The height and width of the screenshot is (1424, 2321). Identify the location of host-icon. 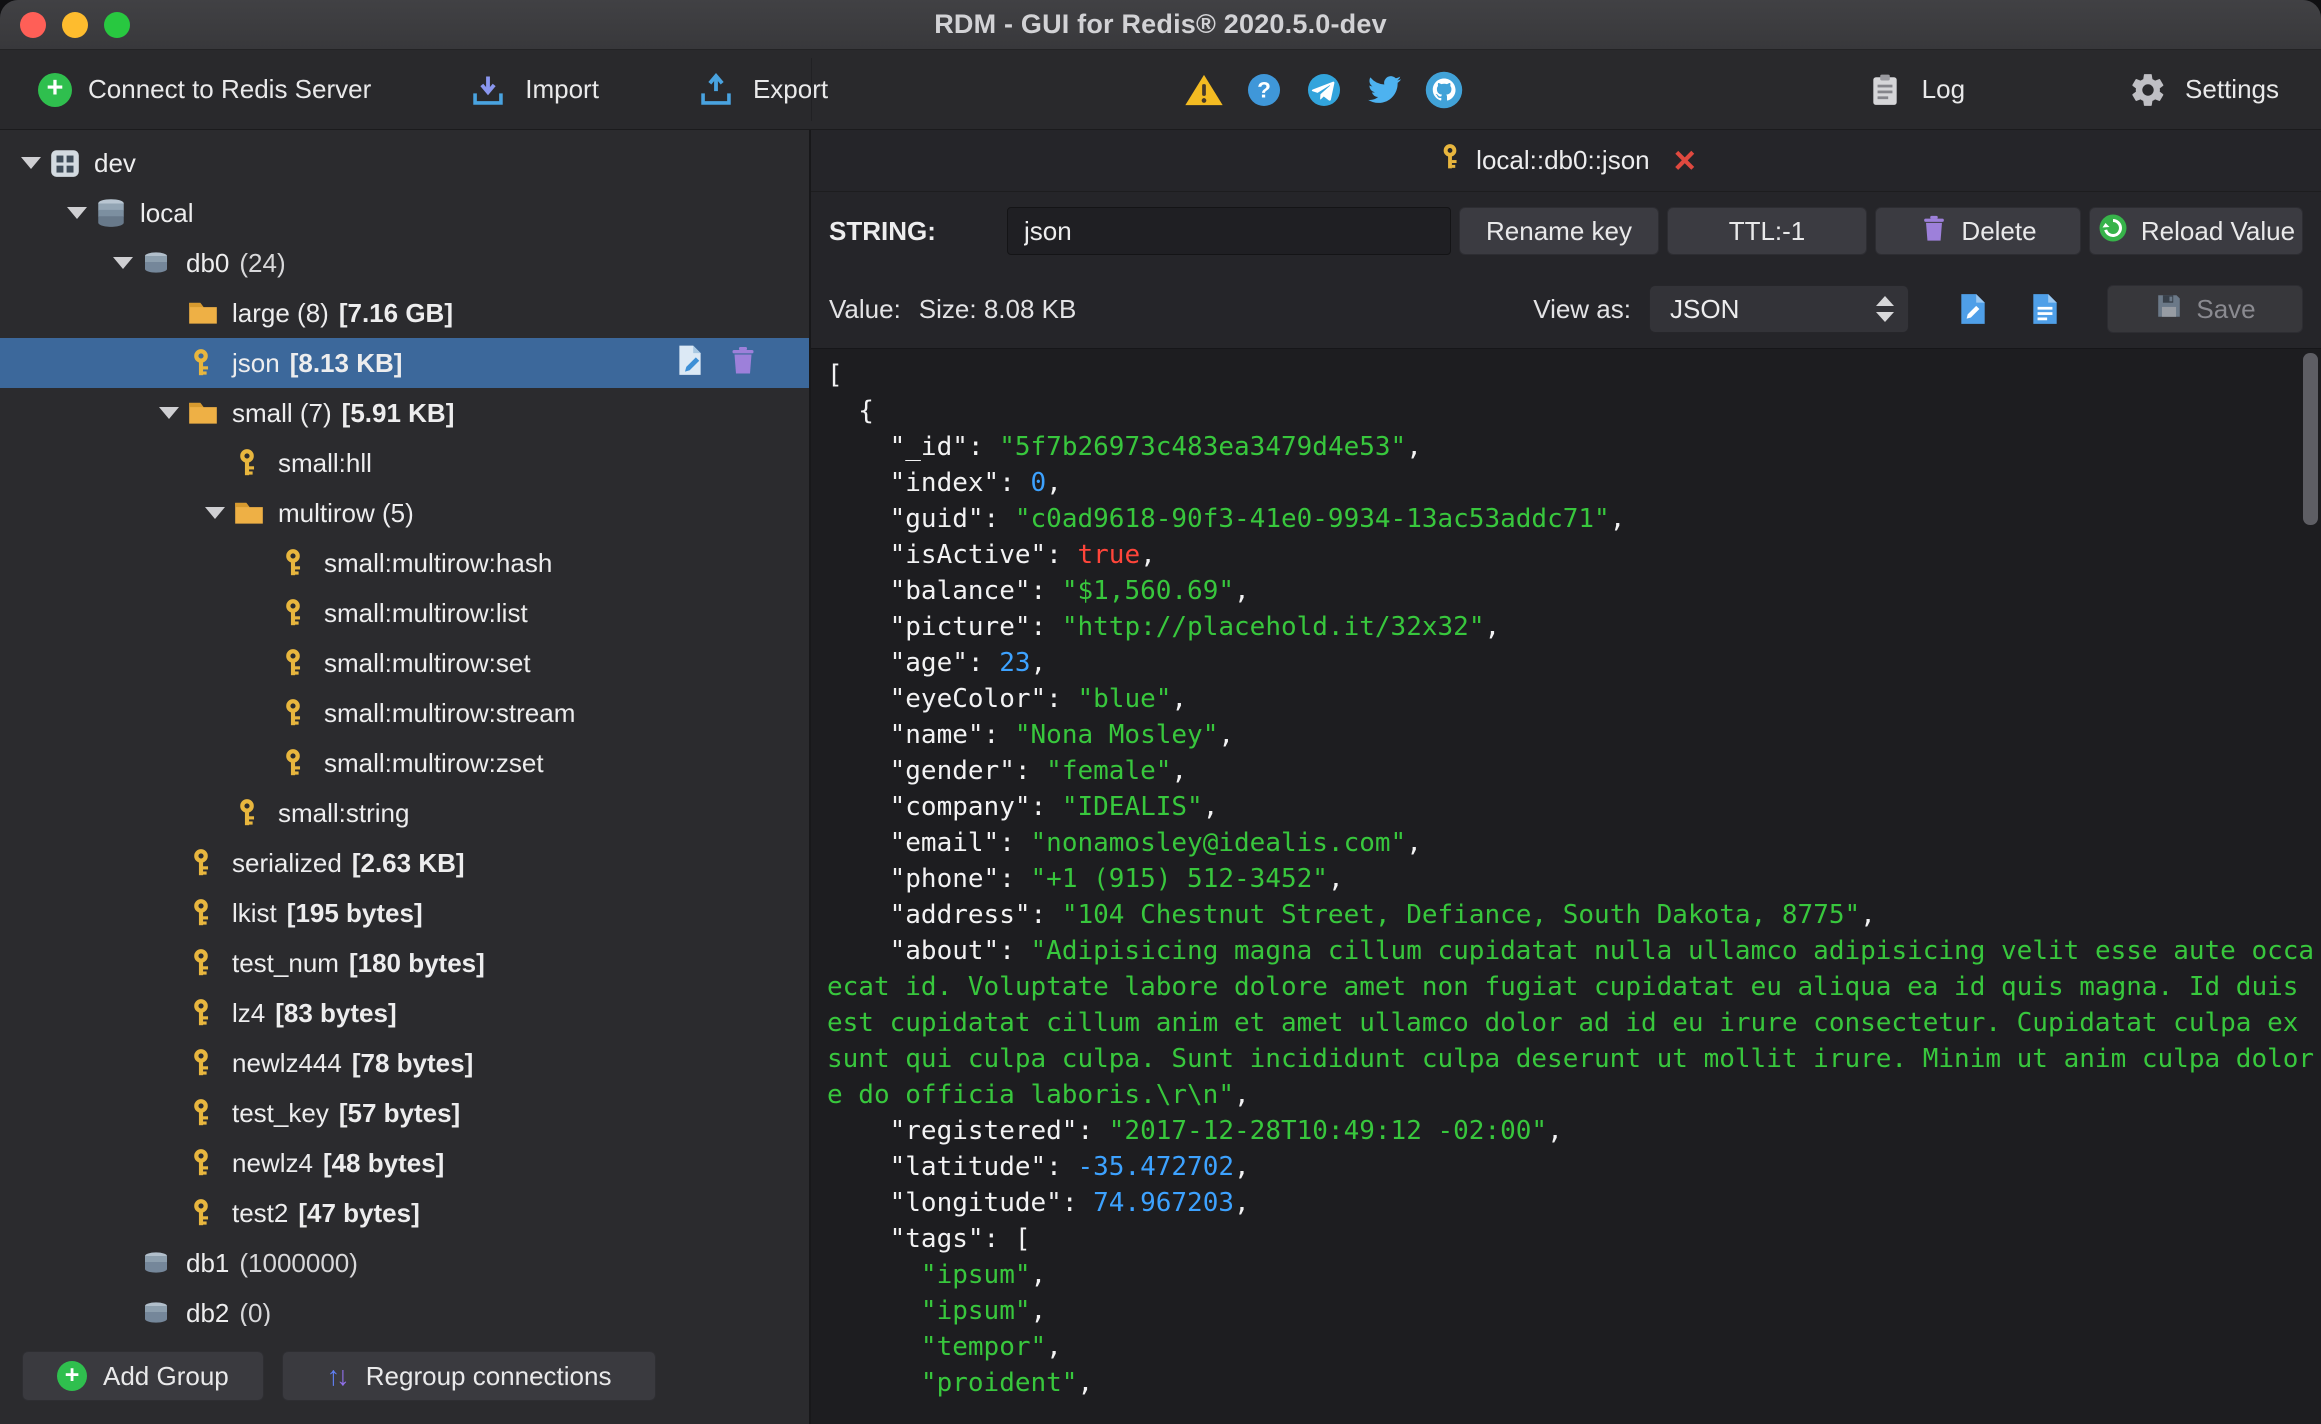
(115, 213).